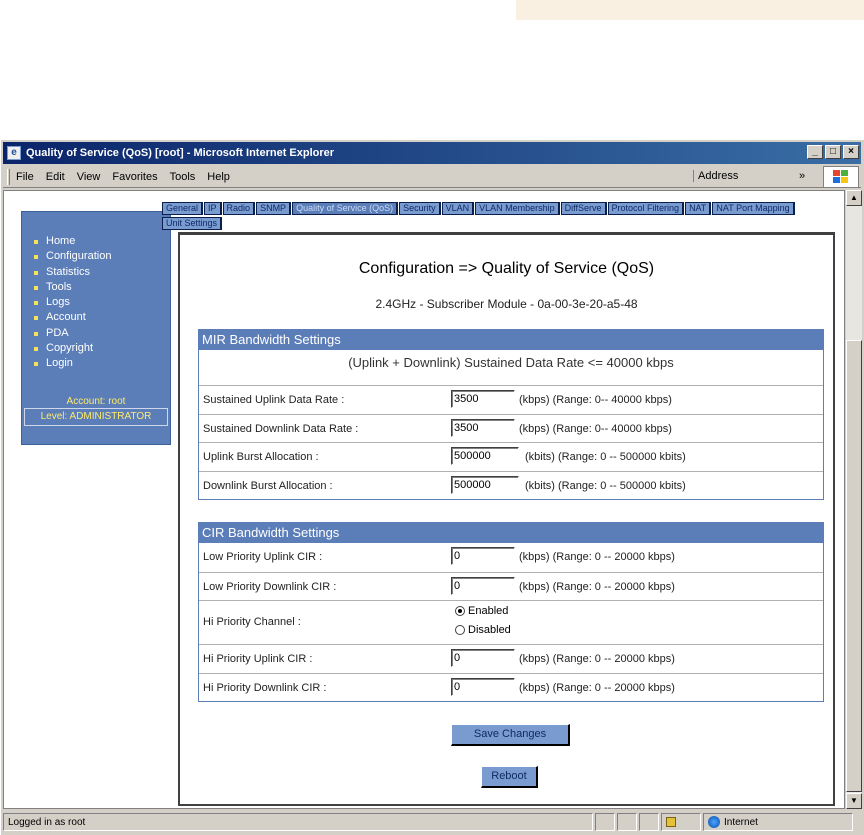  I want to click on field-label: Hi Priority Channel :, so click(252, 622).